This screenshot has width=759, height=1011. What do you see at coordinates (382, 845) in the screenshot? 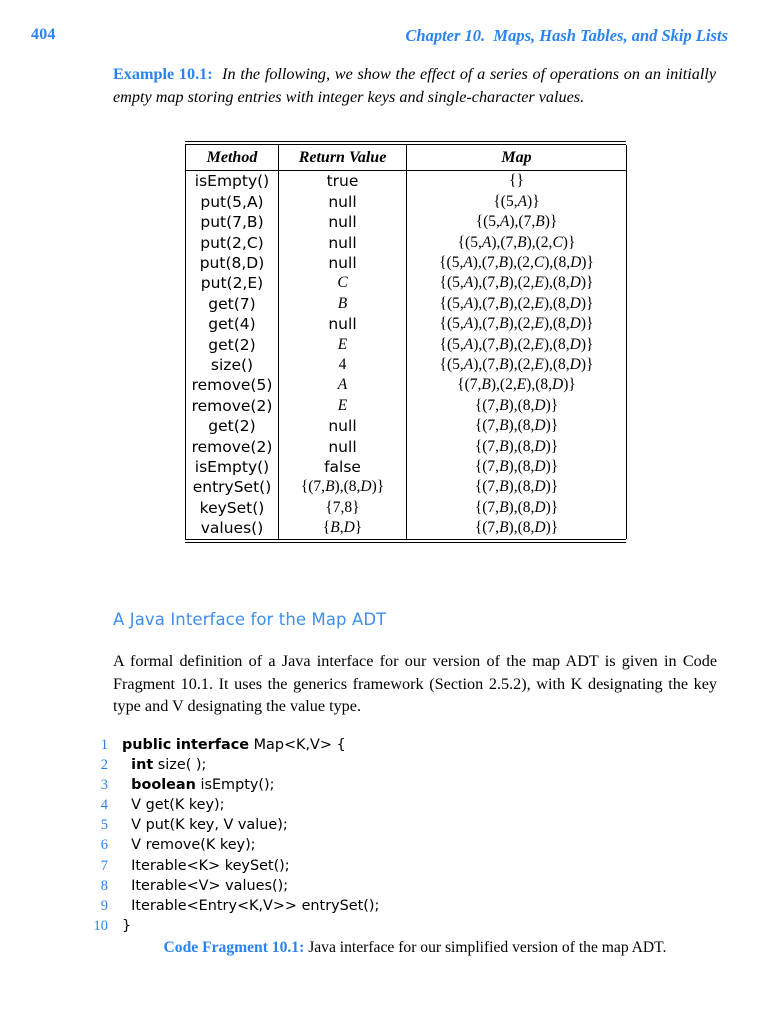
I see `code-line: 6 V remove(K key);` at bounding box center [382, 845].